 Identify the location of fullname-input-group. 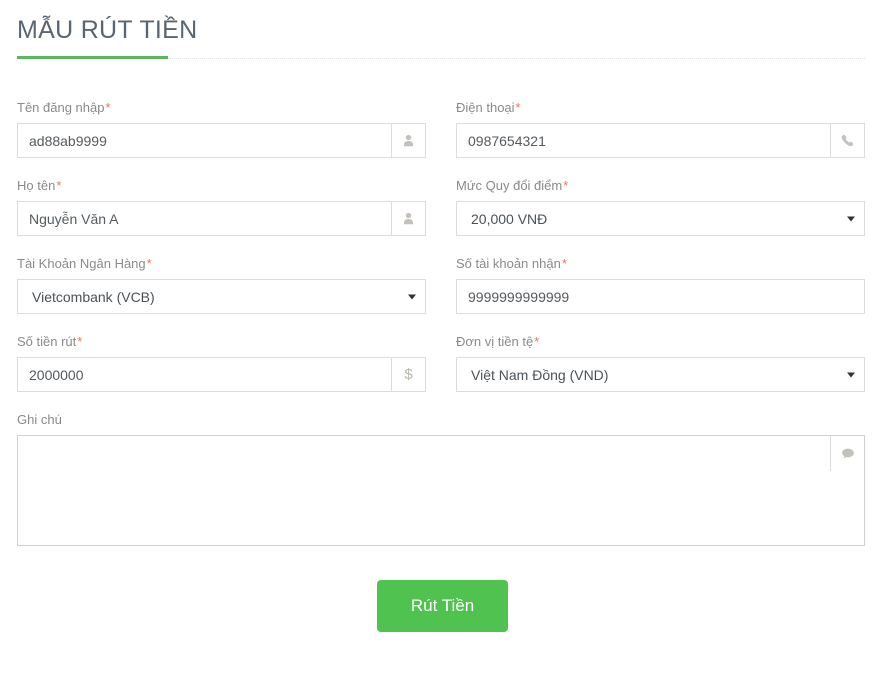
(221, 218).